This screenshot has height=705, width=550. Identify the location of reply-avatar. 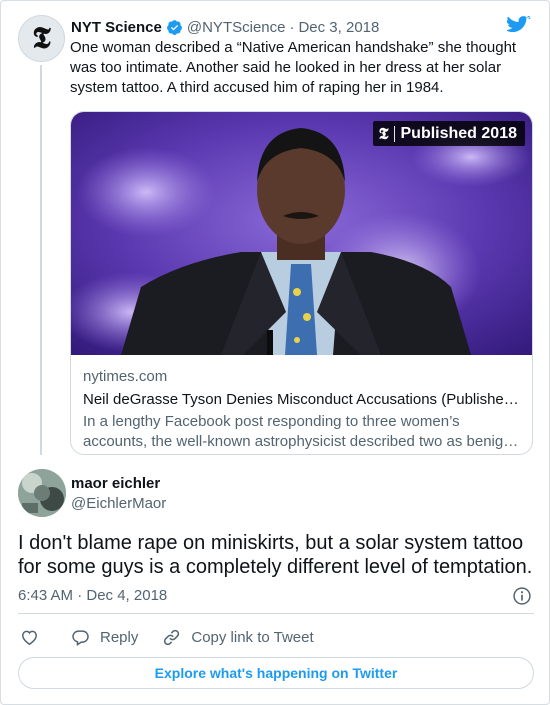
(42, 493).